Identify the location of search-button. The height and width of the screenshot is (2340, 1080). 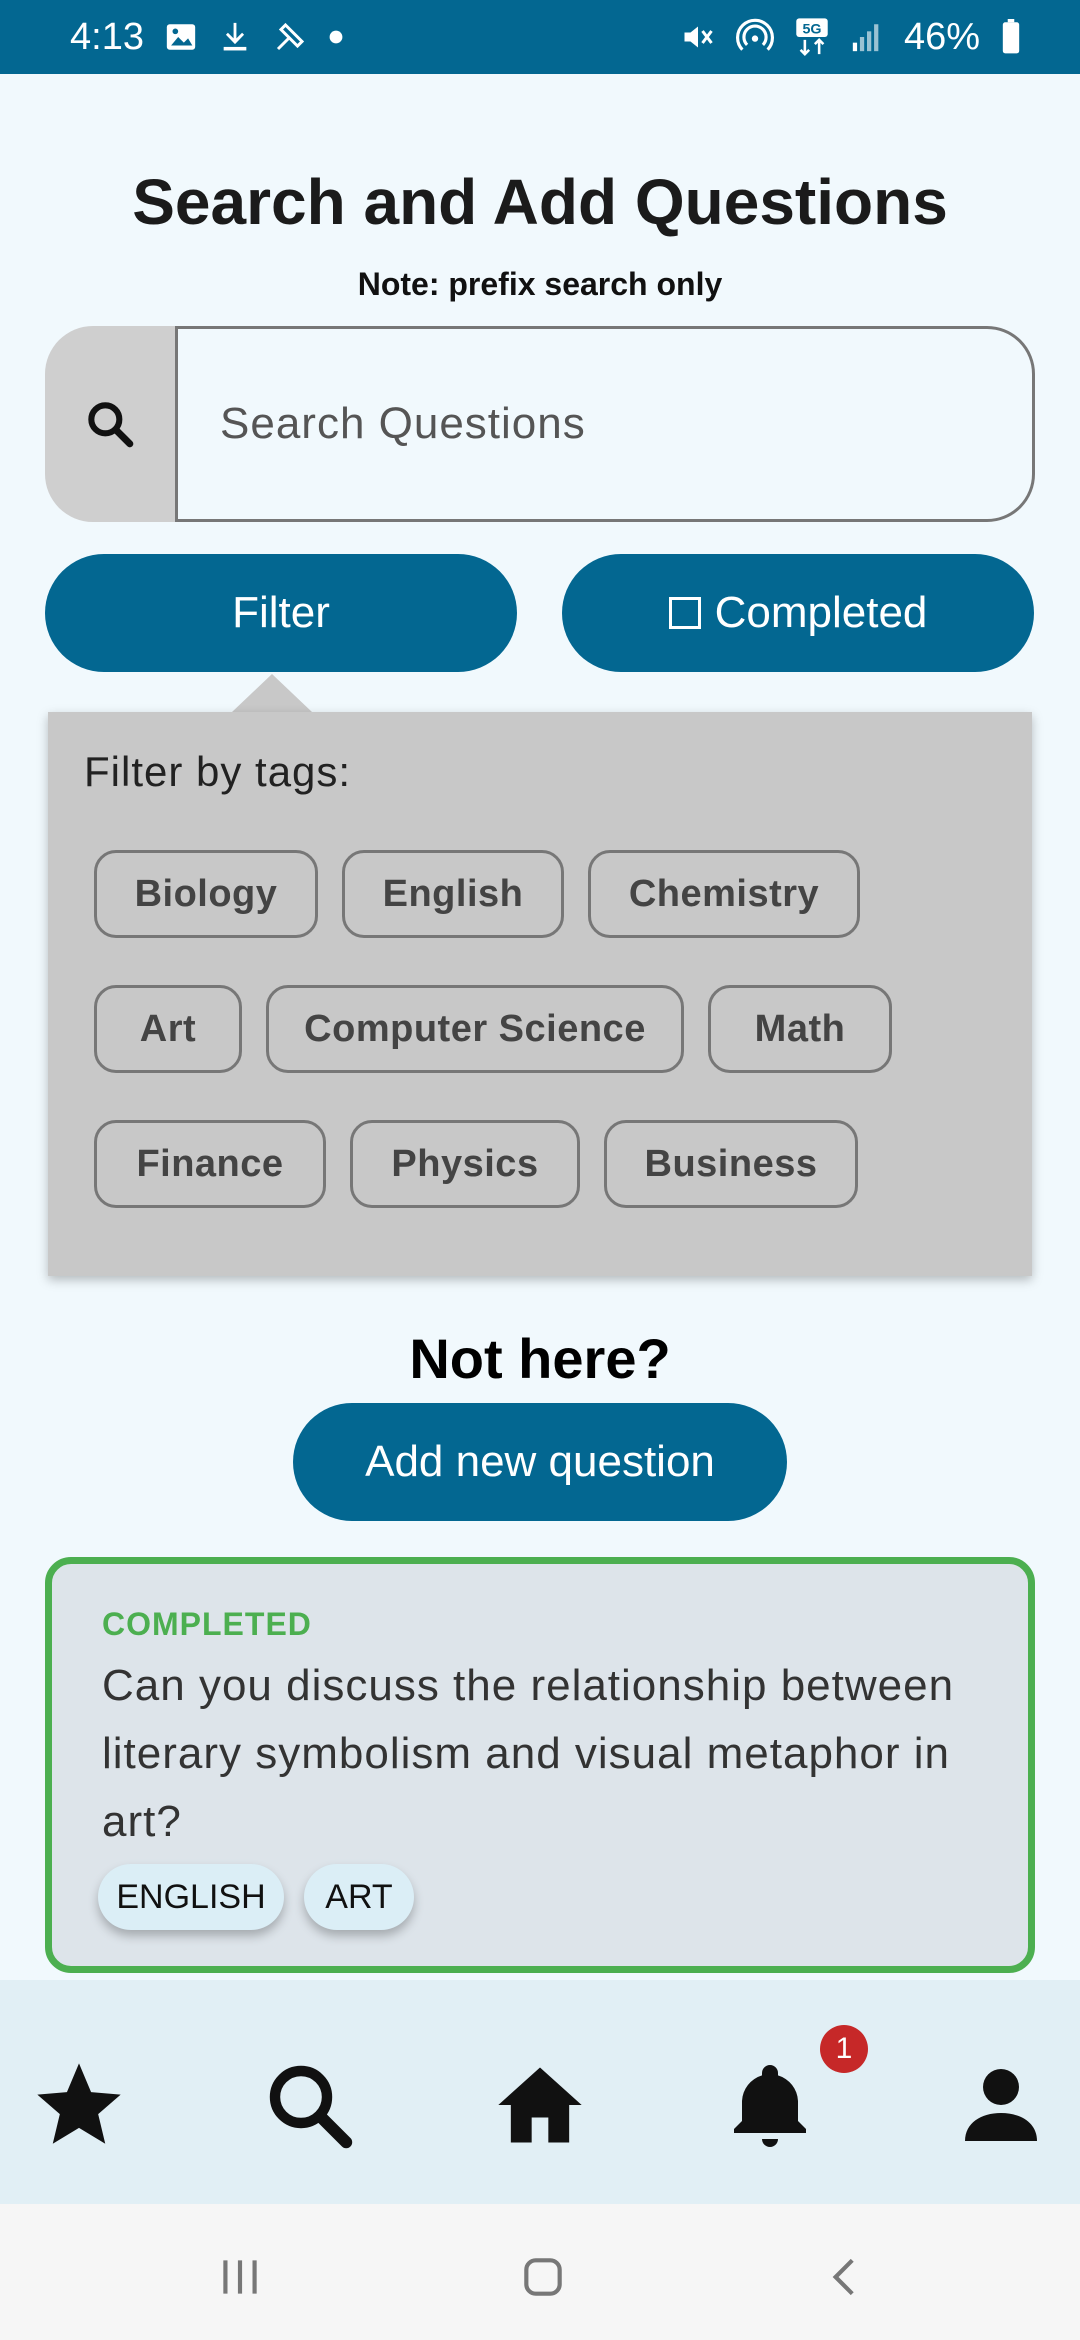
(110, 424).